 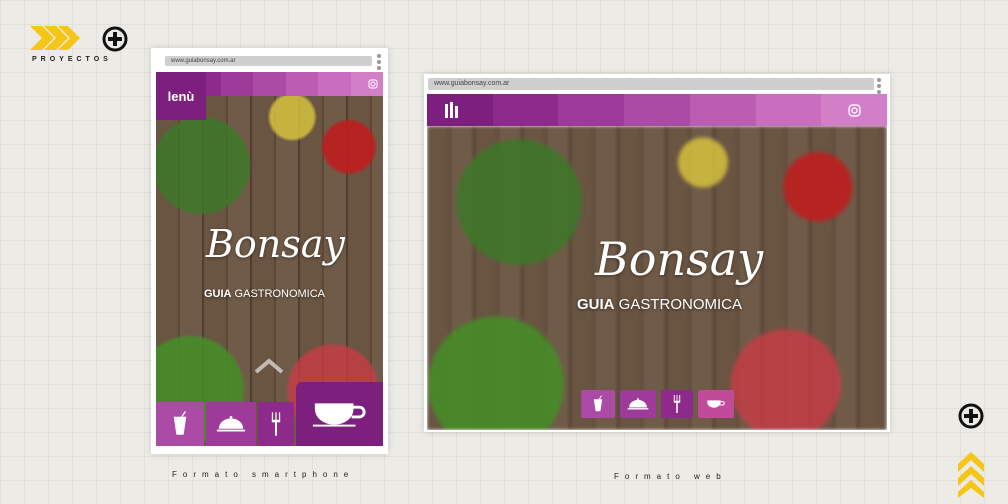 I want to click on brand-block: PROYECTOS, so click(x=83, y=46).